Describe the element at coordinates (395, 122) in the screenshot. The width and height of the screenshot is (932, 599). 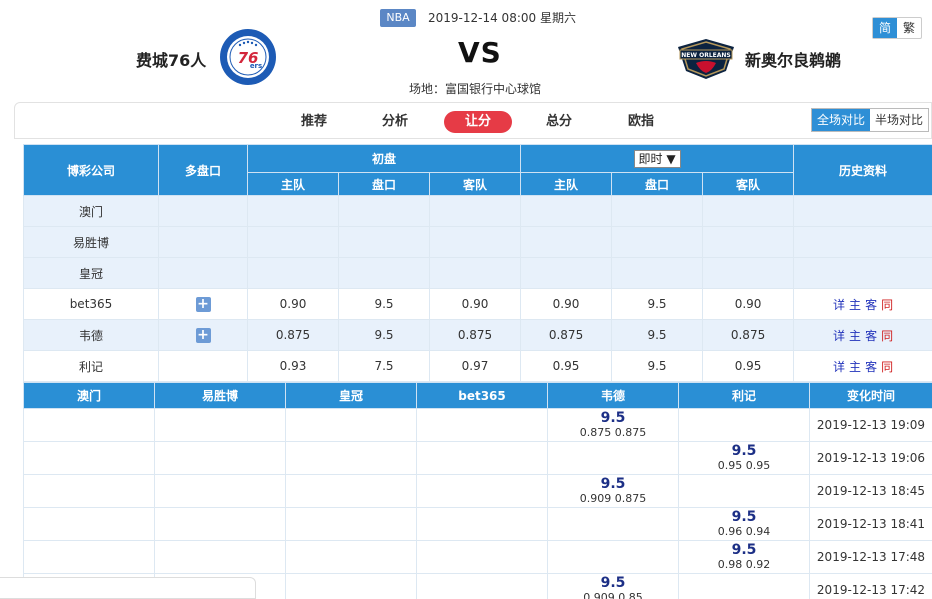
I see `tab-analysis: 分析` at that location.